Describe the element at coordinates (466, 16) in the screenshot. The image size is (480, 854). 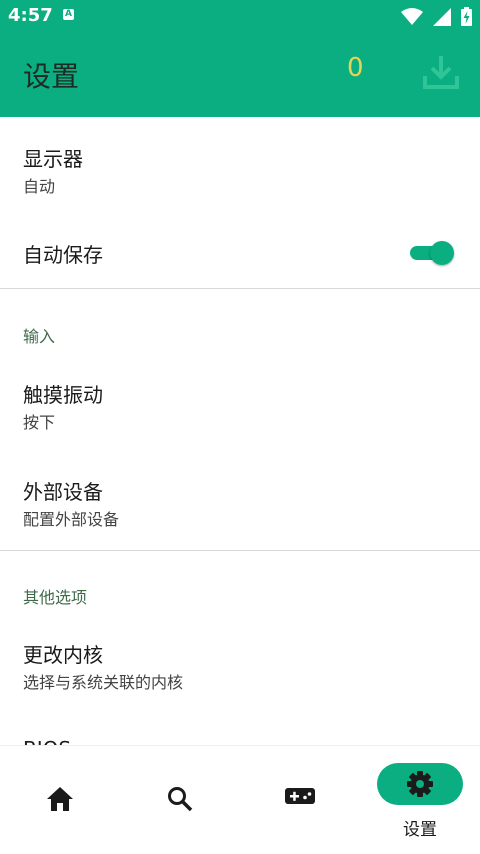
I see `battery-charging-icon` at that location.